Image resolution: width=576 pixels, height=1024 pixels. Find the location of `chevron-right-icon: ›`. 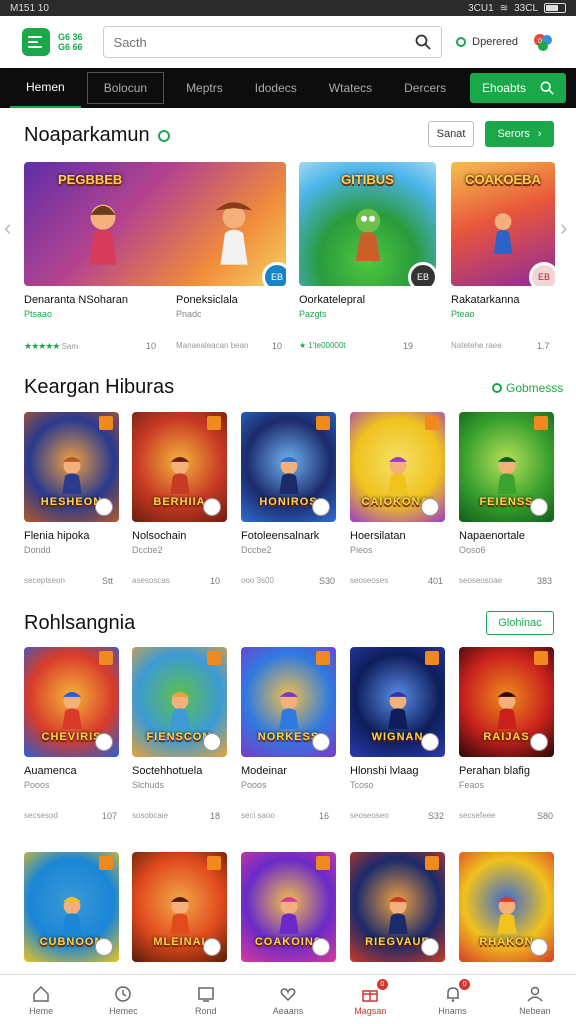

chevron-right-icon: › is located at coordinates (539, 134).